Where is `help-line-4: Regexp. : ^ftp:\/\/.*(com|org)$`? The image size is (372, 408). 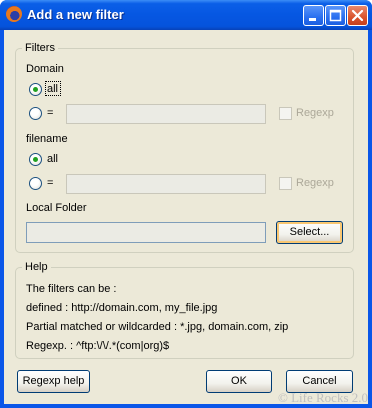 help-line-4: Regexp. : ^ftp:\/\/.*(com|org)$ is located at coordinates (98, 346).